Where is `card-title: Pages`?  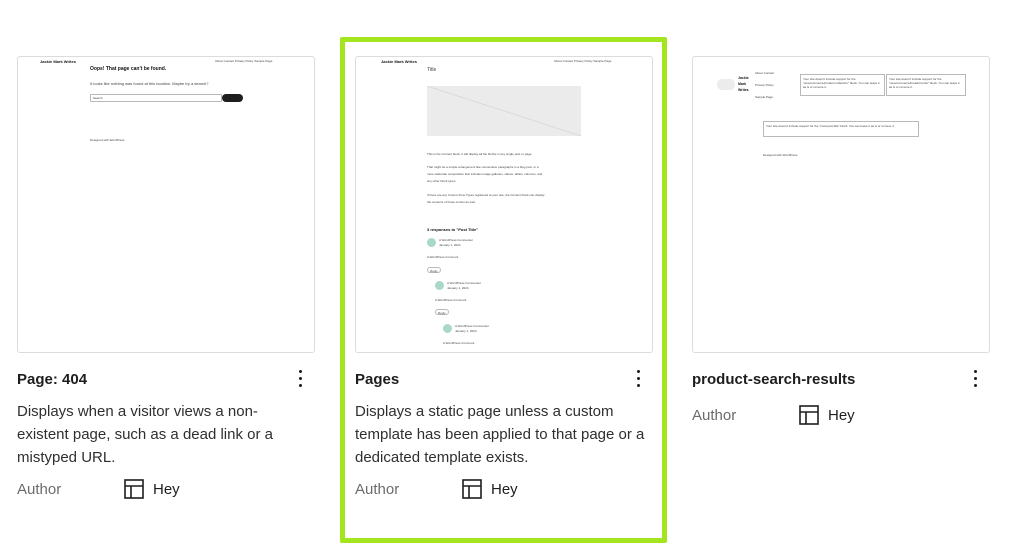 card-title: Pages is located at coordinates (377, 379).